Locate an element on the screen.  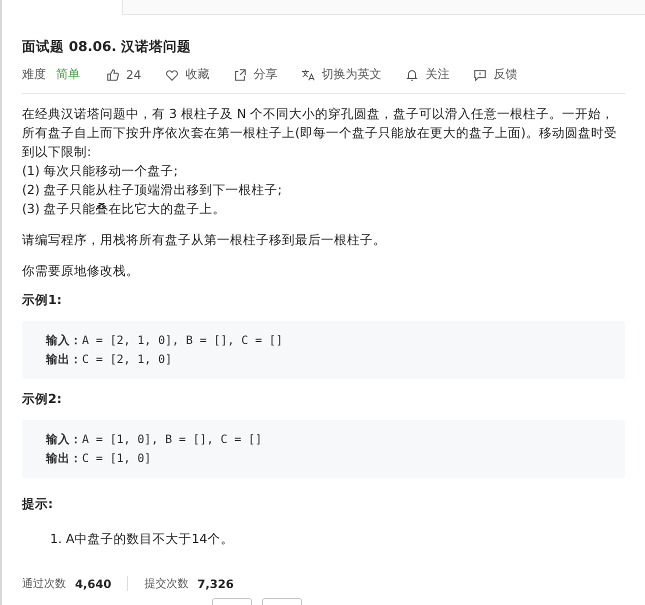
stat-label: 提交次数 is located at coordinates (166, 583).